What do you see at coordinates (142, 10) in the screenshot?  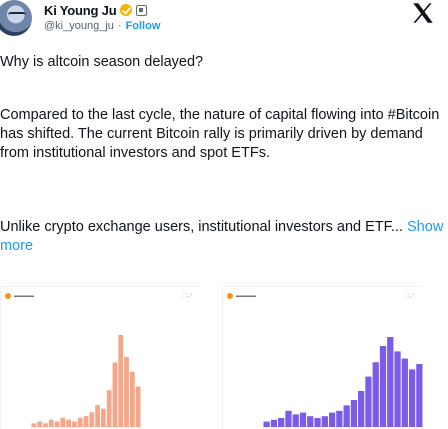 I see `affiliation-badge-icon` at bounding box center [142, 10].